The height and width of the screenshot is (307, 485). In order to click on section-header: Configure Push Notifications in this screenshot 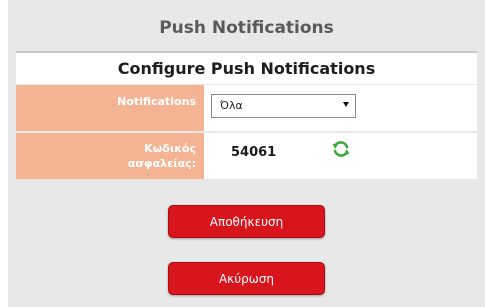, I will do `click(246, 68)`.